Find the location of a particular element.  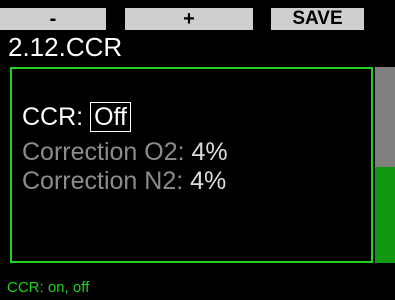

decrease-button: - is located at coordinates (53, 19).